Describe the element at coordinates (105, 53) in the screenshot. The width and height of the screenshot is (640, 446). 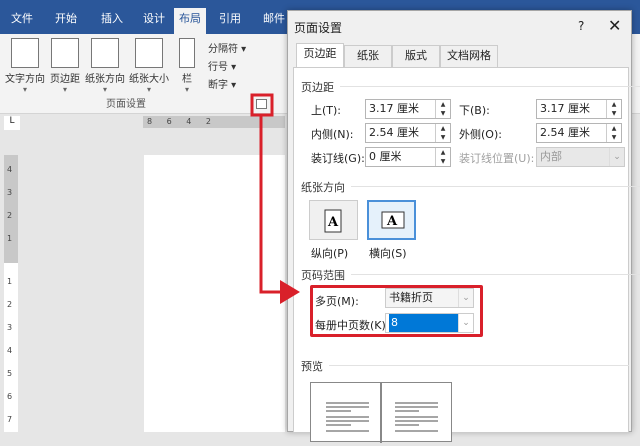
I see `orientation-icon` at that location.